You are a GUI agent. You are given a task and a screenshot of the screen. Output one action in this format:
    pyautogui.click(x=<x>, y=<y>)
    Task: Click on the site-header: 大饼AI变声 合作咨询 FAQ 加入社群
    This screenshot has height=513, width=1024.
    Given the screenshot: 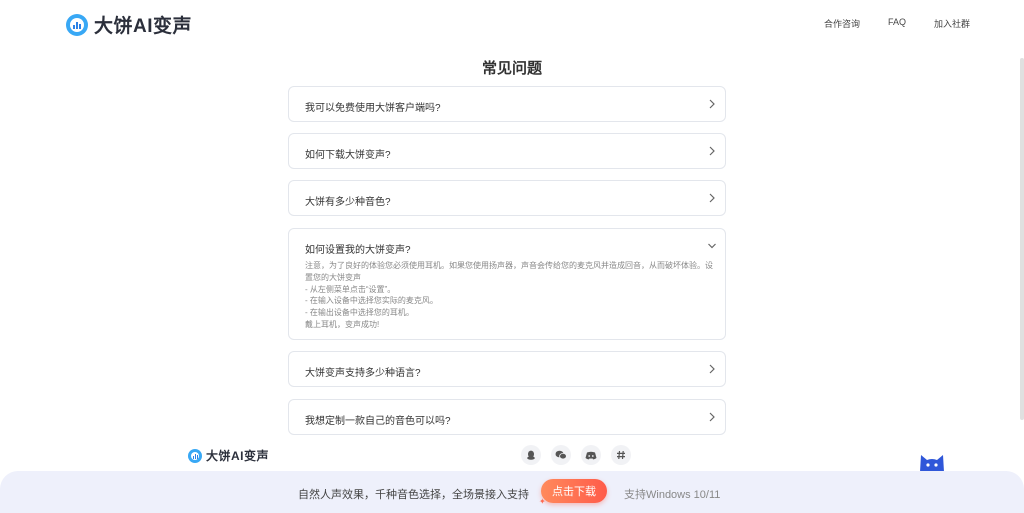 What is the action you would take?
    pyautogui.click(x=512, y=23)
    